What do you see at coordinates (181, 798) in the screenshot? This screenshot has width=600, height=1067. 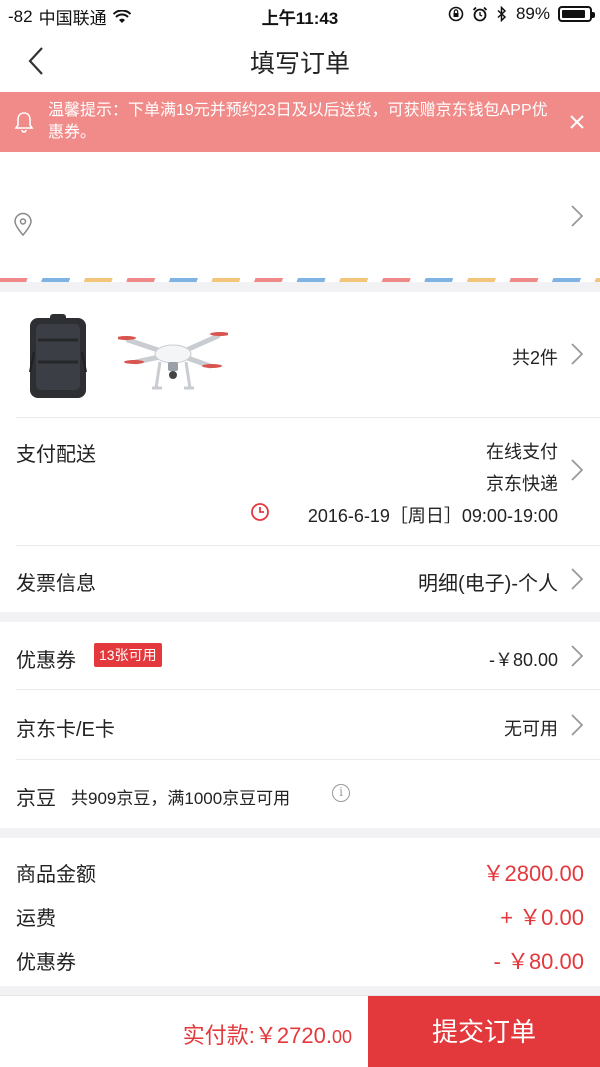 I see `jingdou-desc: 共909京豆，满1000京豆可用` at bounding box center [181, 798].